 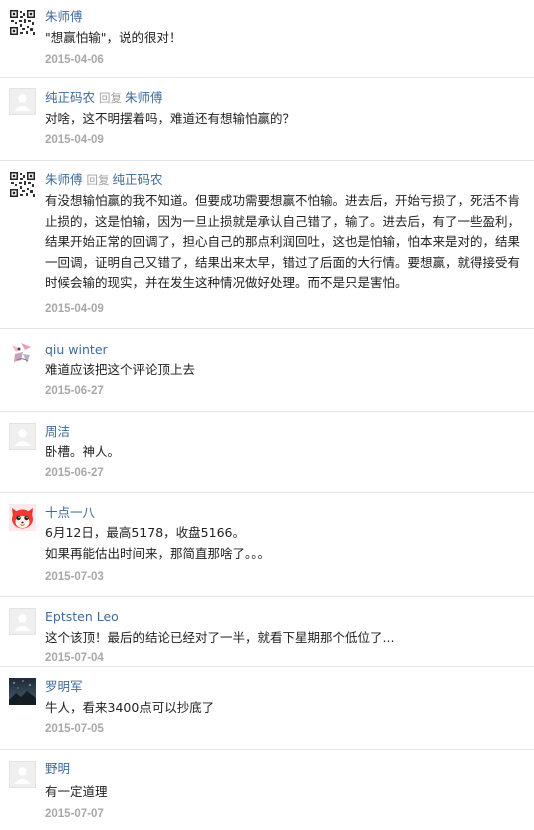 I want to click on comment-author: Eptsten Leo, so click(x=82, y=616).